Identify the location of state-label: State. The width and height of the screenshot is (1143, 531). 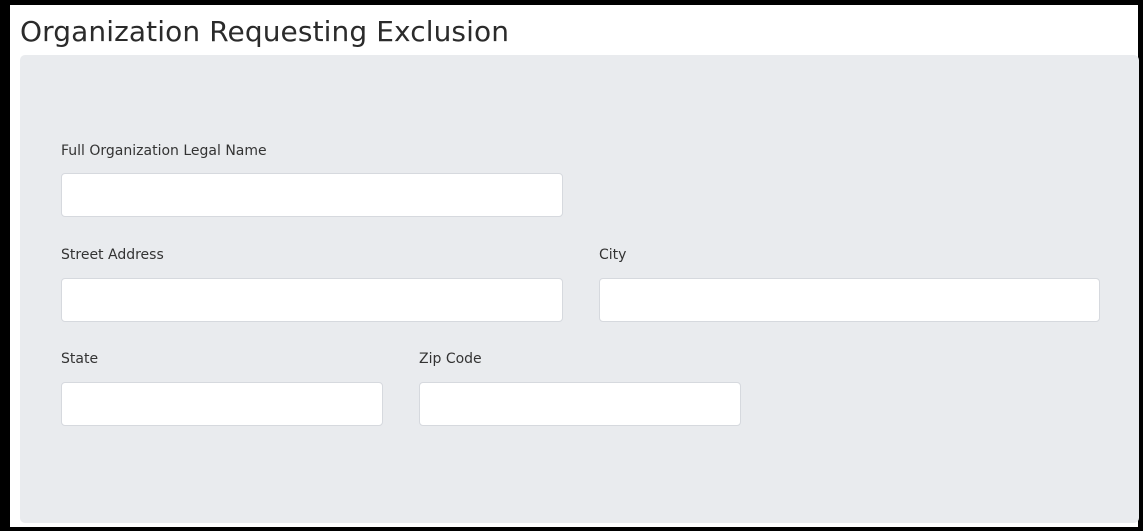
(80, 359).